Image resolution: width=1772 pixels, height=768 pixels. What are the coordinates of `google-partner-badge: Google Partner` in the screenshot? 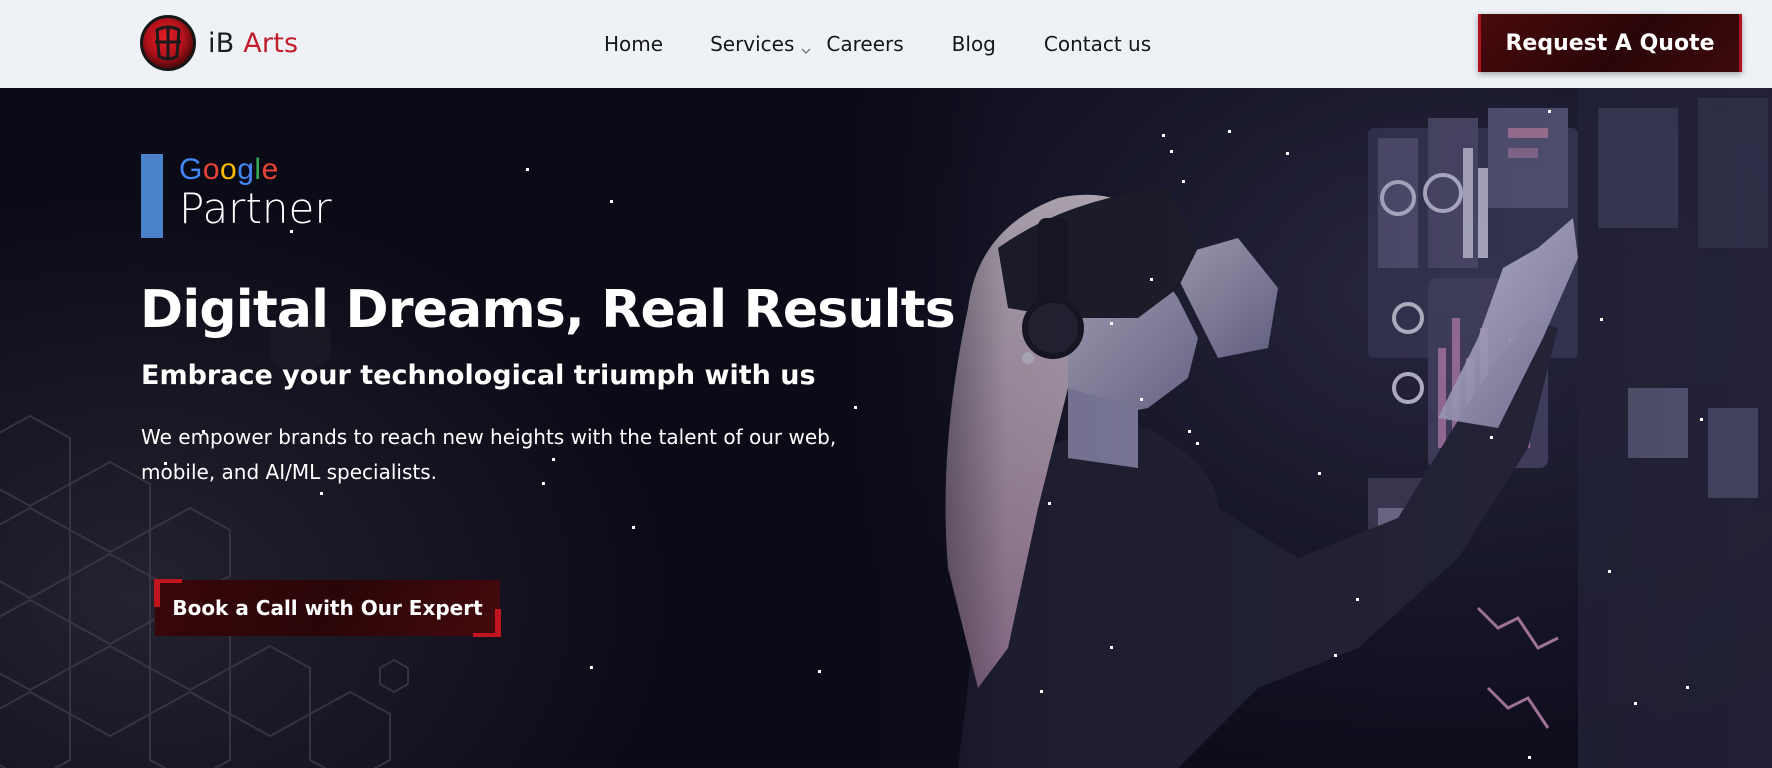 It's located at (236, 196).